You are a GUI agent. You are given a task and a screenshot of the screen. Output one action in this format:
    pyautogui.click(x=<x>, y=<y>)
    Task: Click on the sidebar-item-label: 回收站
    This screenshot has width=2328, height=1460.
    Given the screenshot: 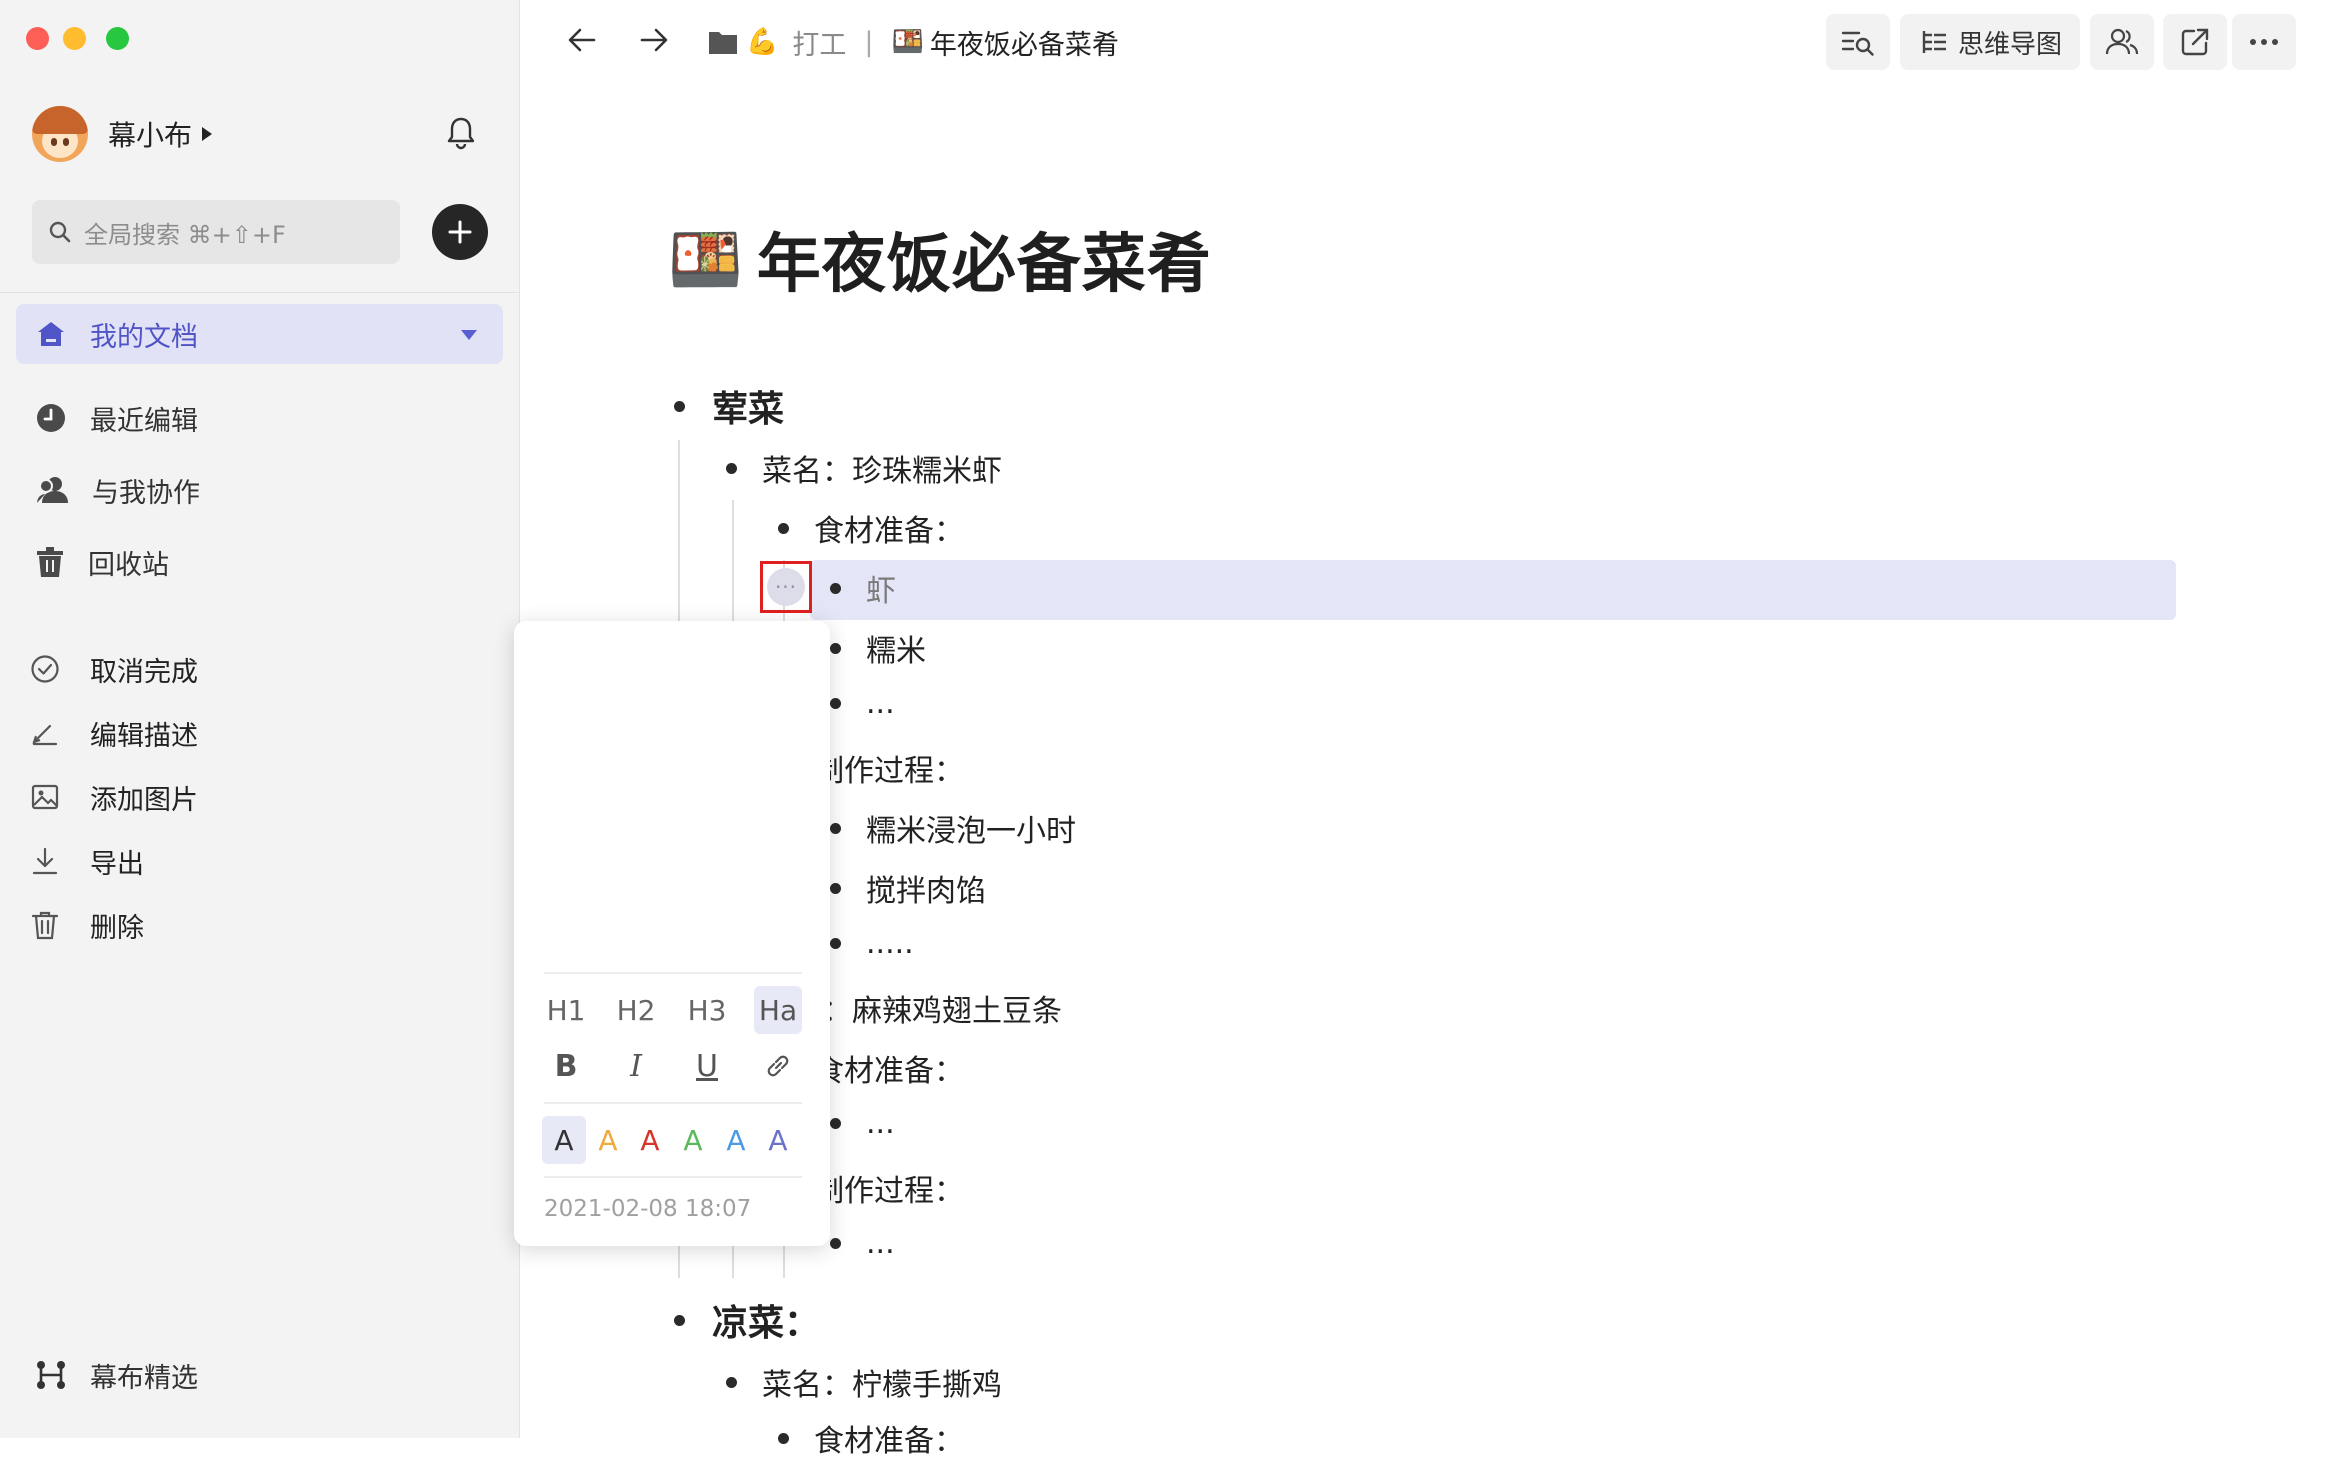 What is the action you would take?
    pyautogui.click(x=128, y=565)
    